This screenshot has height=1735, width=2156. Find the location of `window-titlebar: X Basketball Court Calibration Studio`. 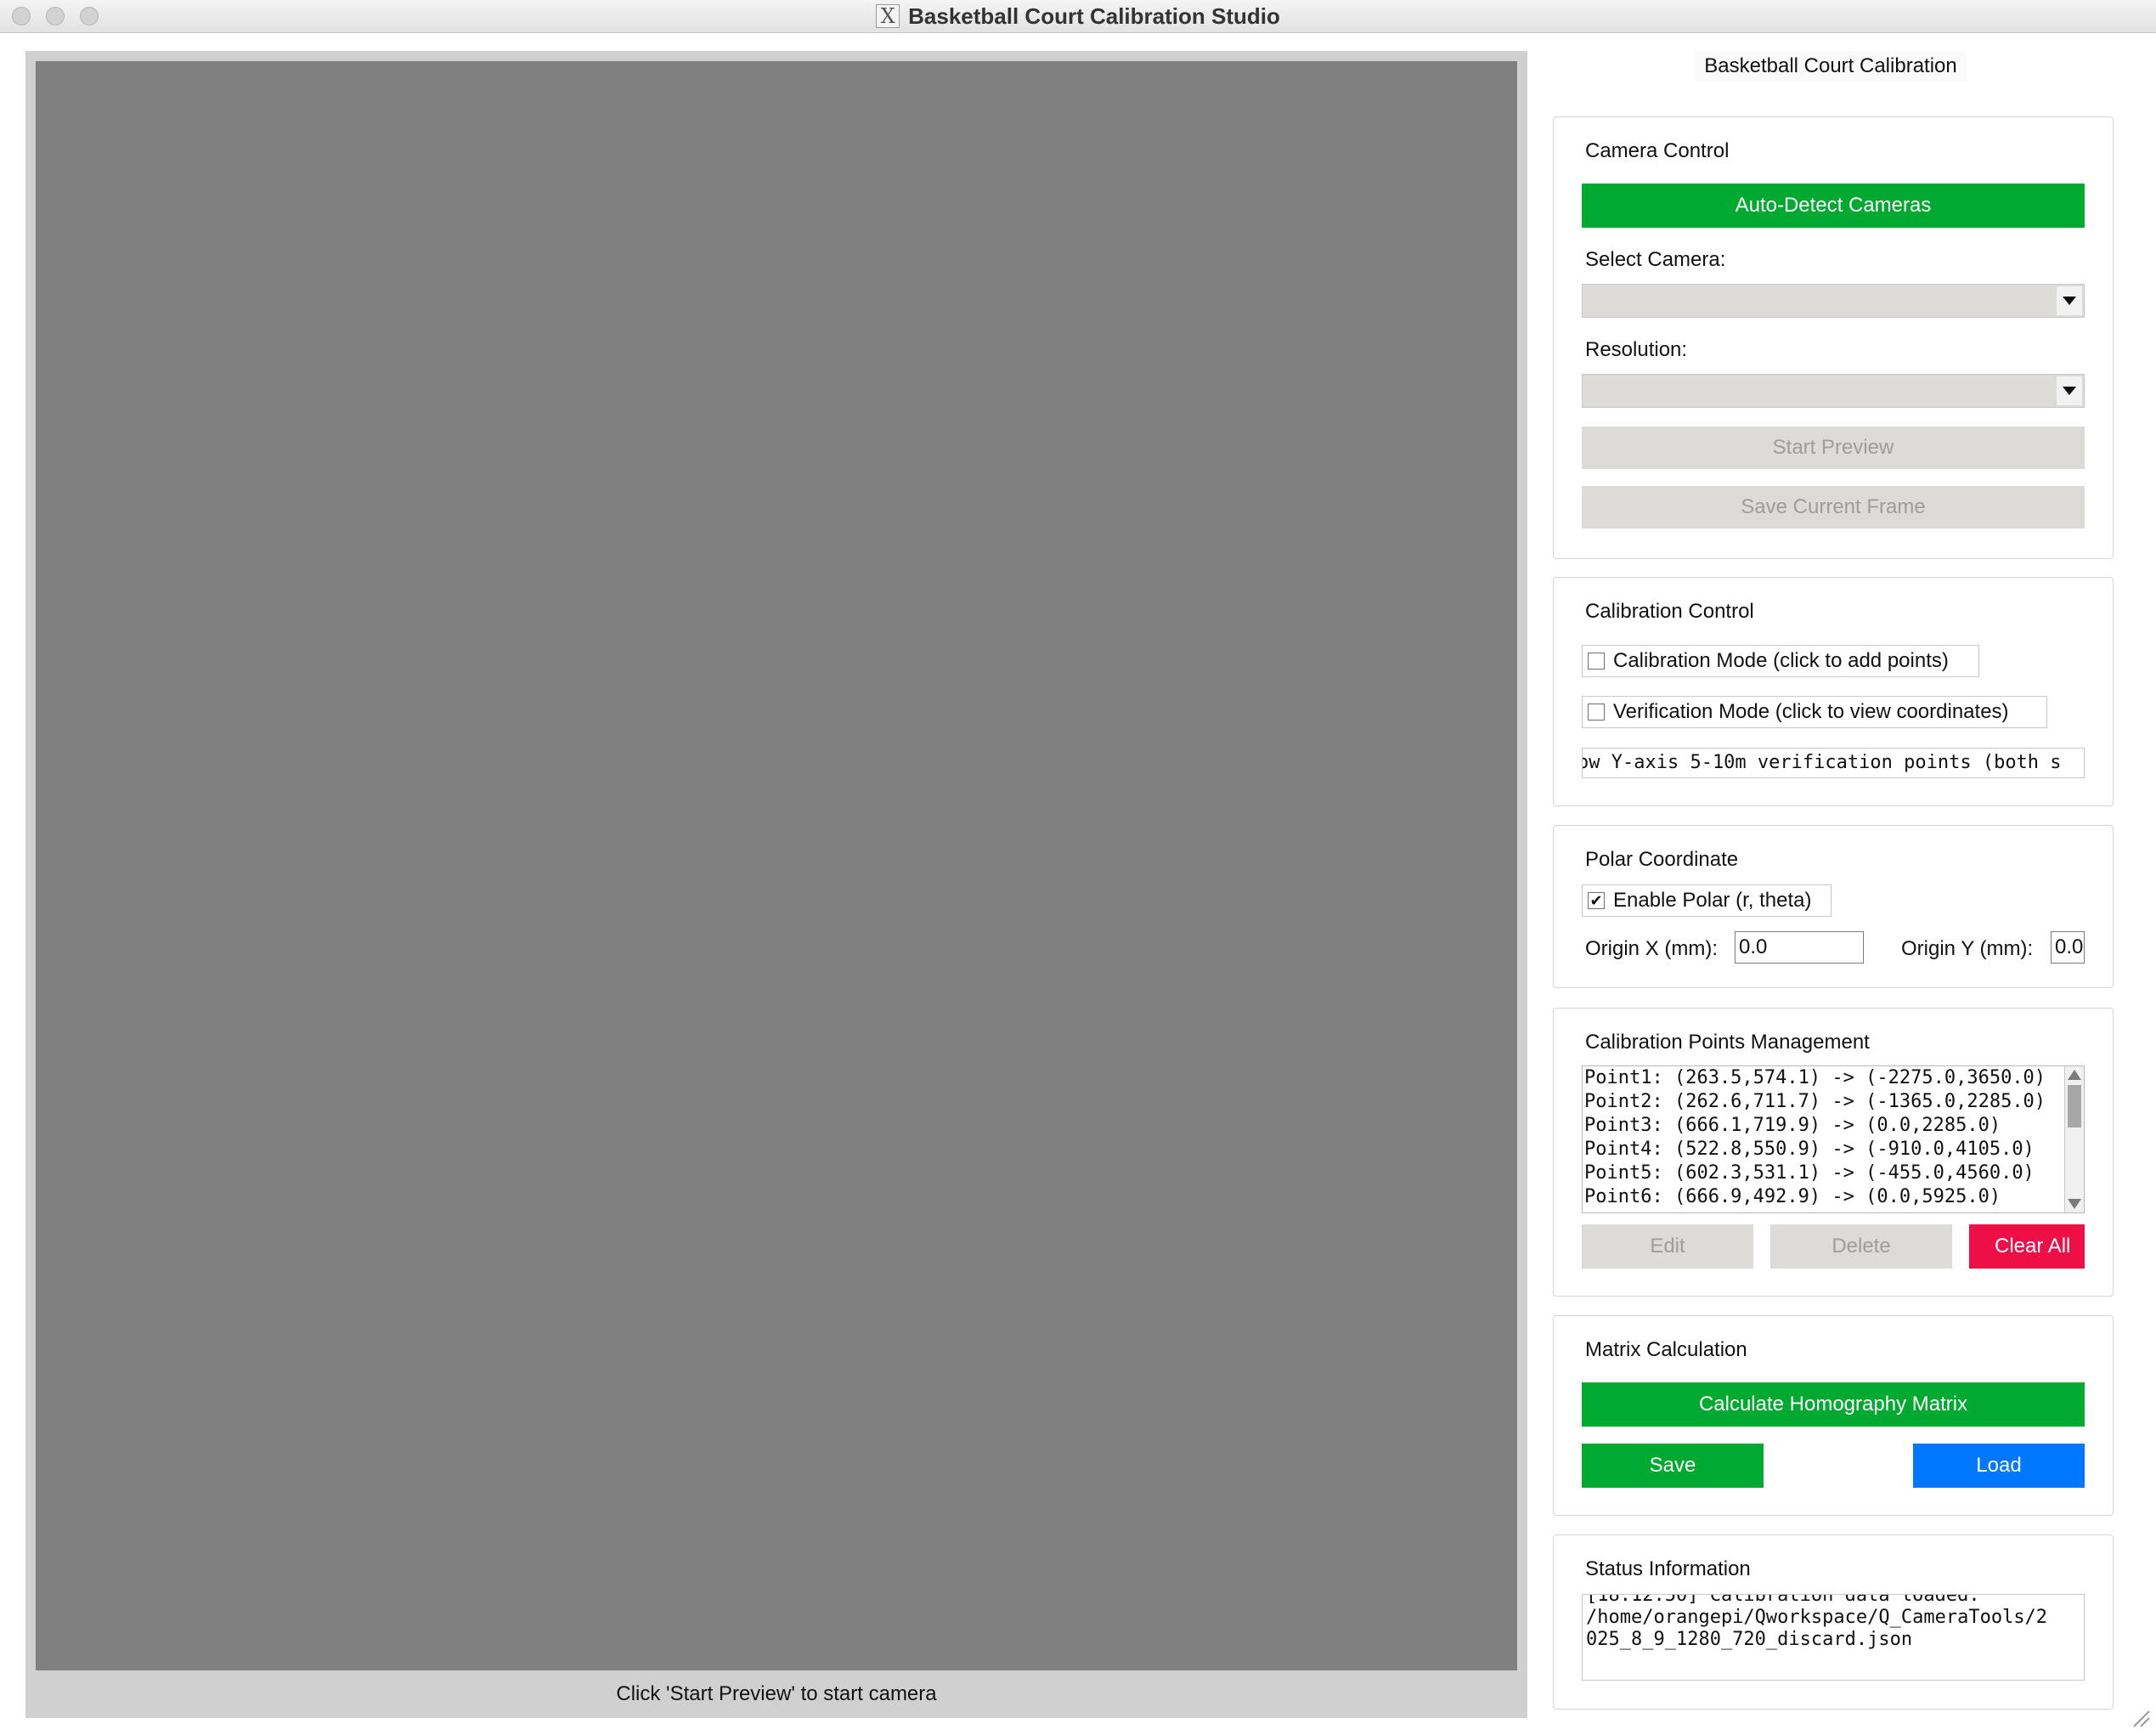

window-titlebar: X Basketball Court Calibration Studio is located at coordinates (1078, 16).